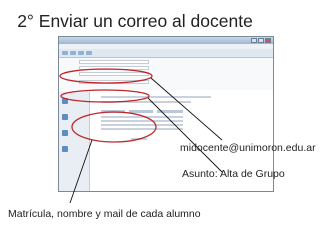  I want to click on subject-arrow, so click(185, 135).